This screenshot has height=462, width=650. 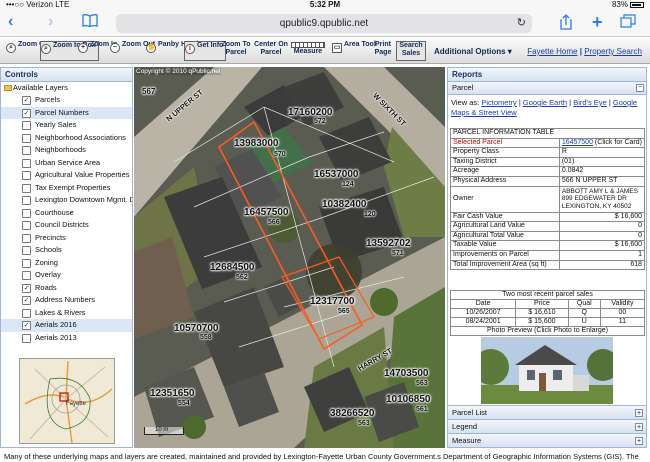 What do you see at coordinates (505, 226) in the screenshot?
I see `table-cell: Agricultural Land Value` at bounding box center [505, 226].